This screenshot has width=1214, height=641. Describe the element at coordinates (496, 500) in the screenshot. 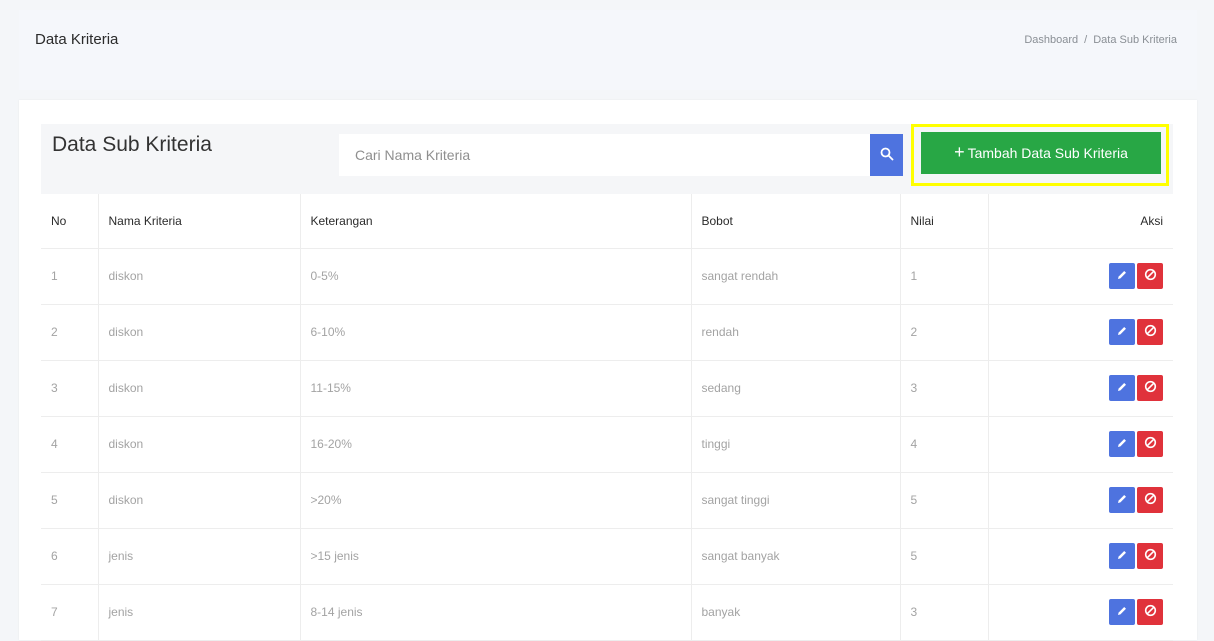

I see `cell-keterangan: >20%` at that location.